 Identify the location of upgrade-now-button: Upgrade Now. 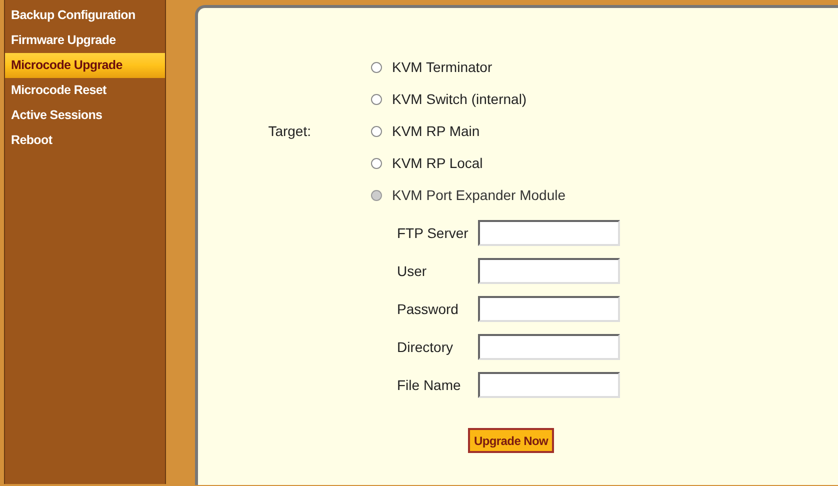
(511, 440).